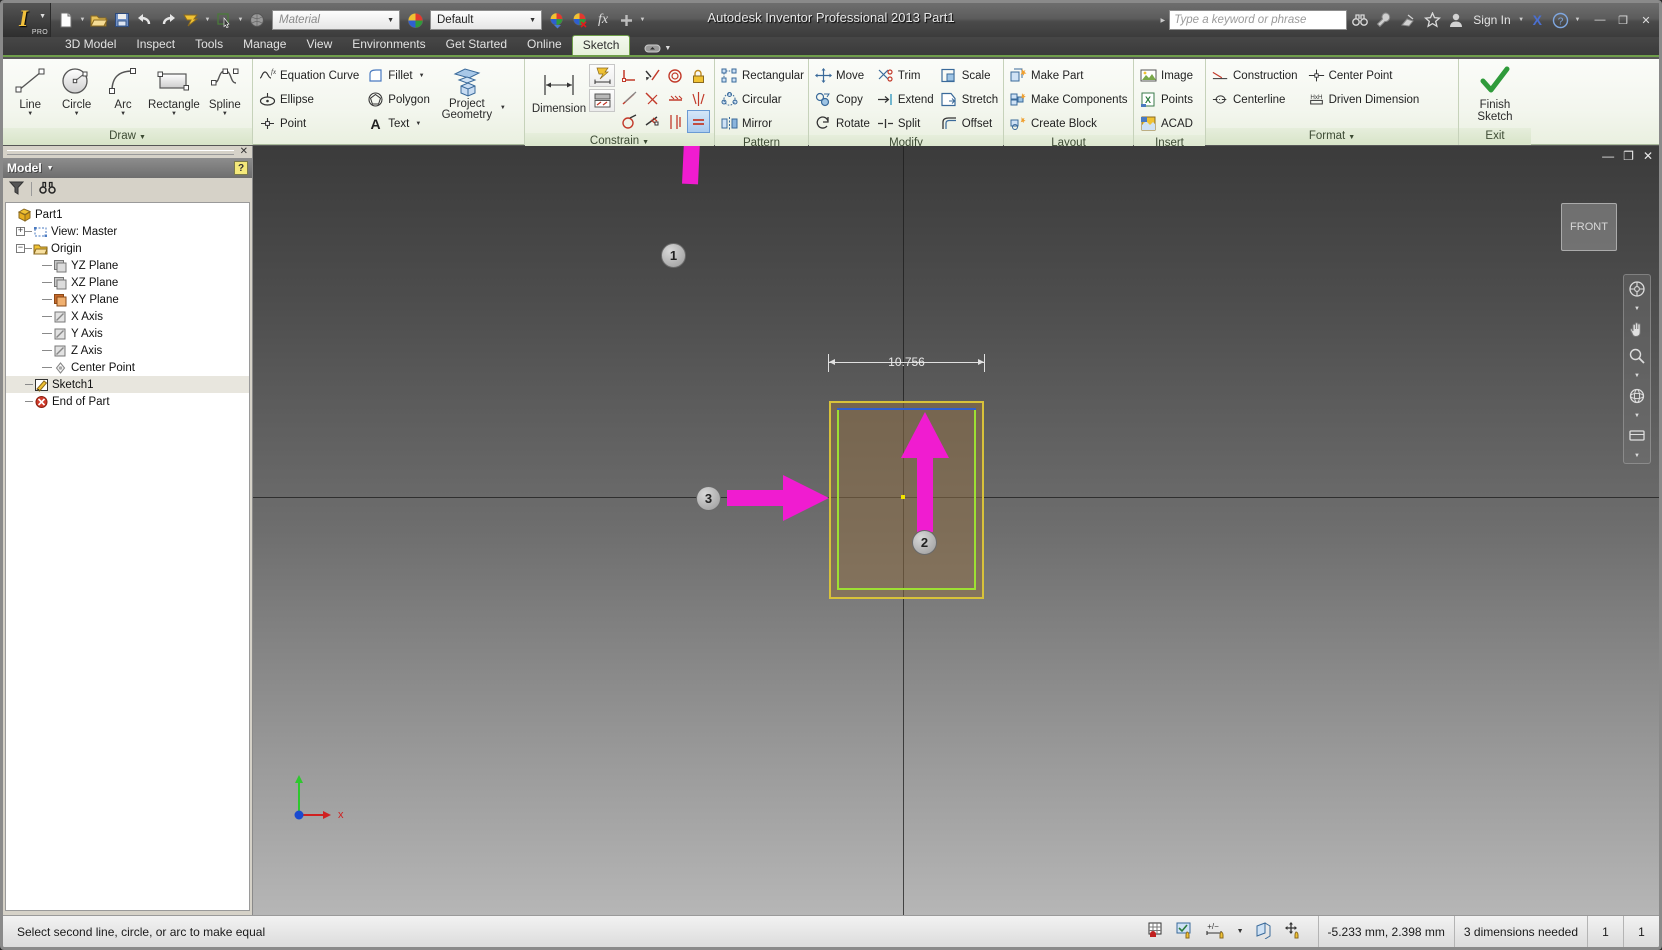  I want to click on offset-button: Offset, so click(970, 123).